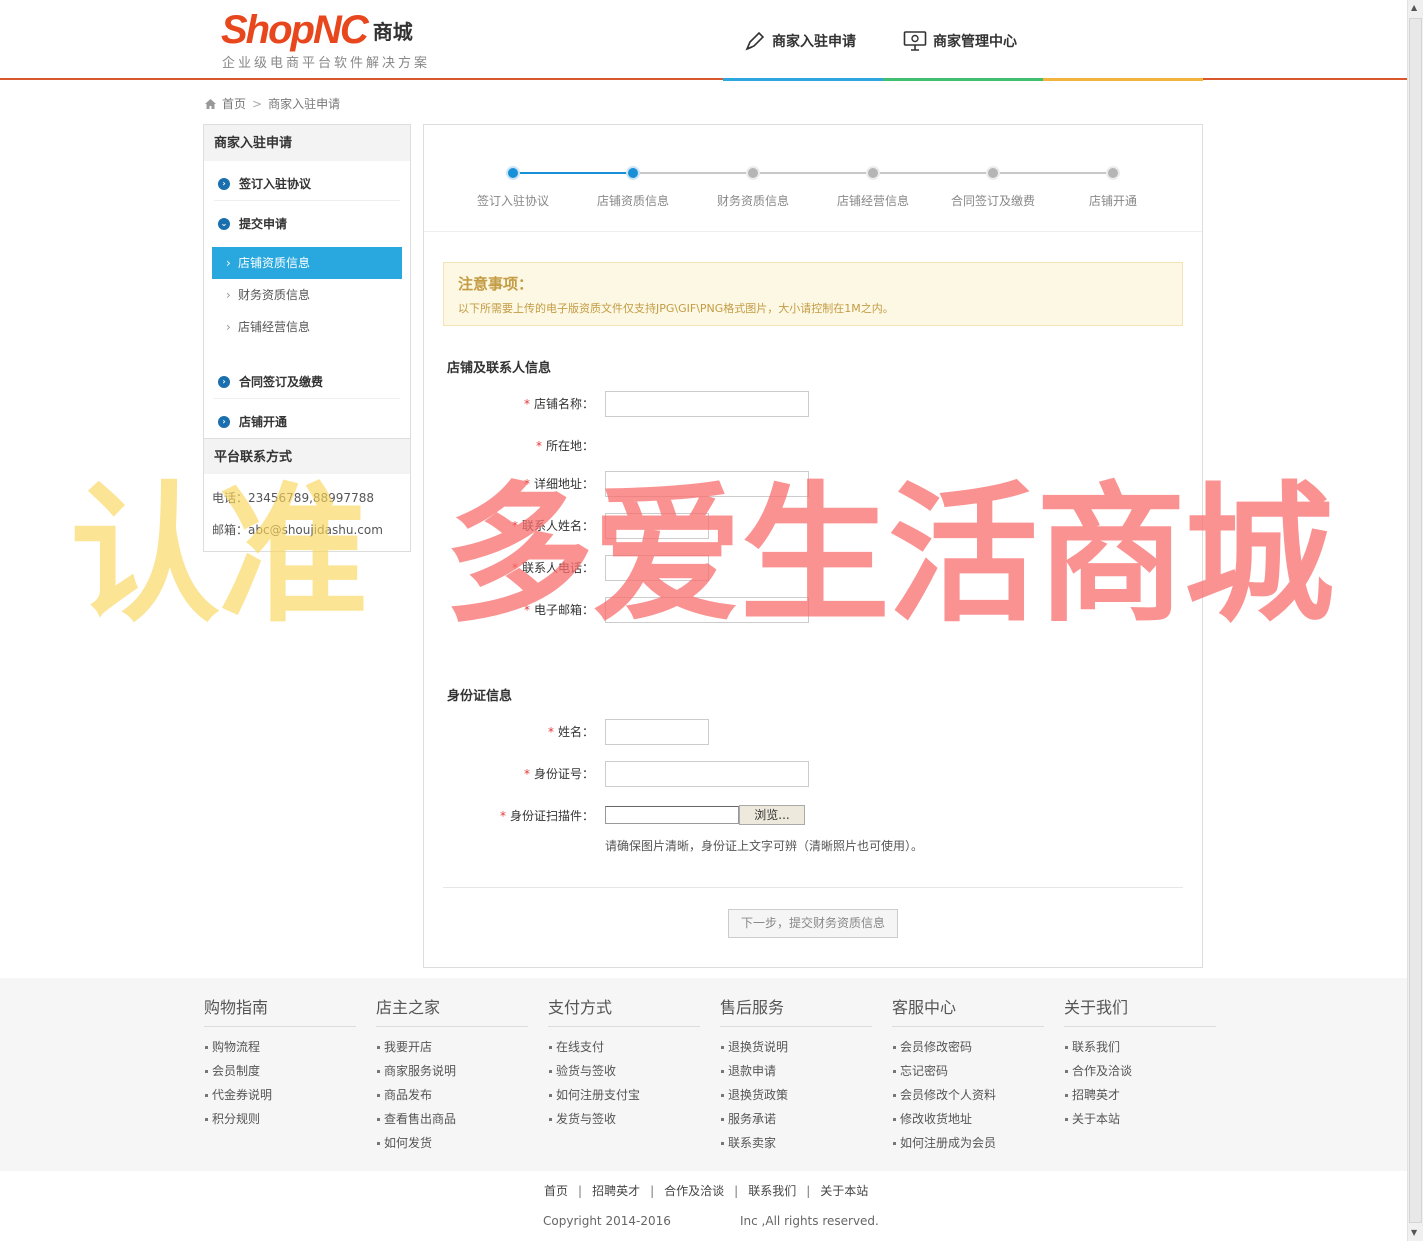 The height and width of the screenshot is (1241, 1423). What do you see at coordinates (813, 923) in the screenshot?
I see `next-step-button: 下一步，提交财务资质信息` at bounding box center [813, 923].